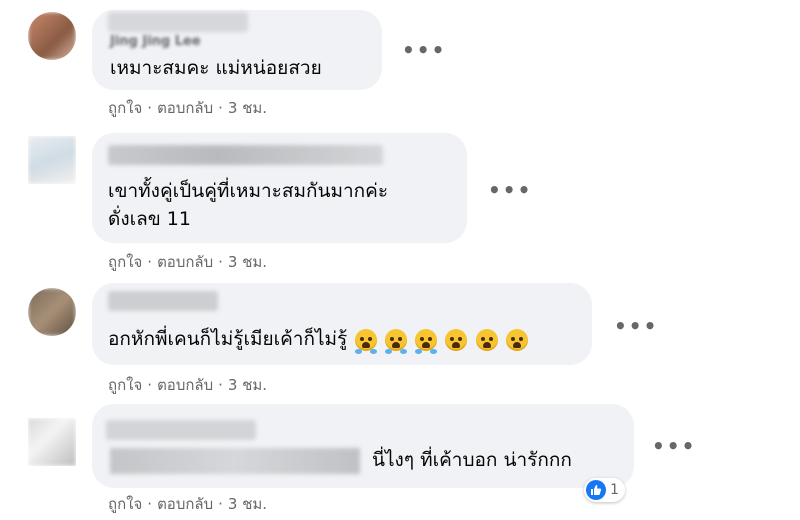  What do you see at coordinates (149, 219) in the screenshot?
I see `comment-text-line-2: ดั่งเลข 11` at bounding box center [149, 219].